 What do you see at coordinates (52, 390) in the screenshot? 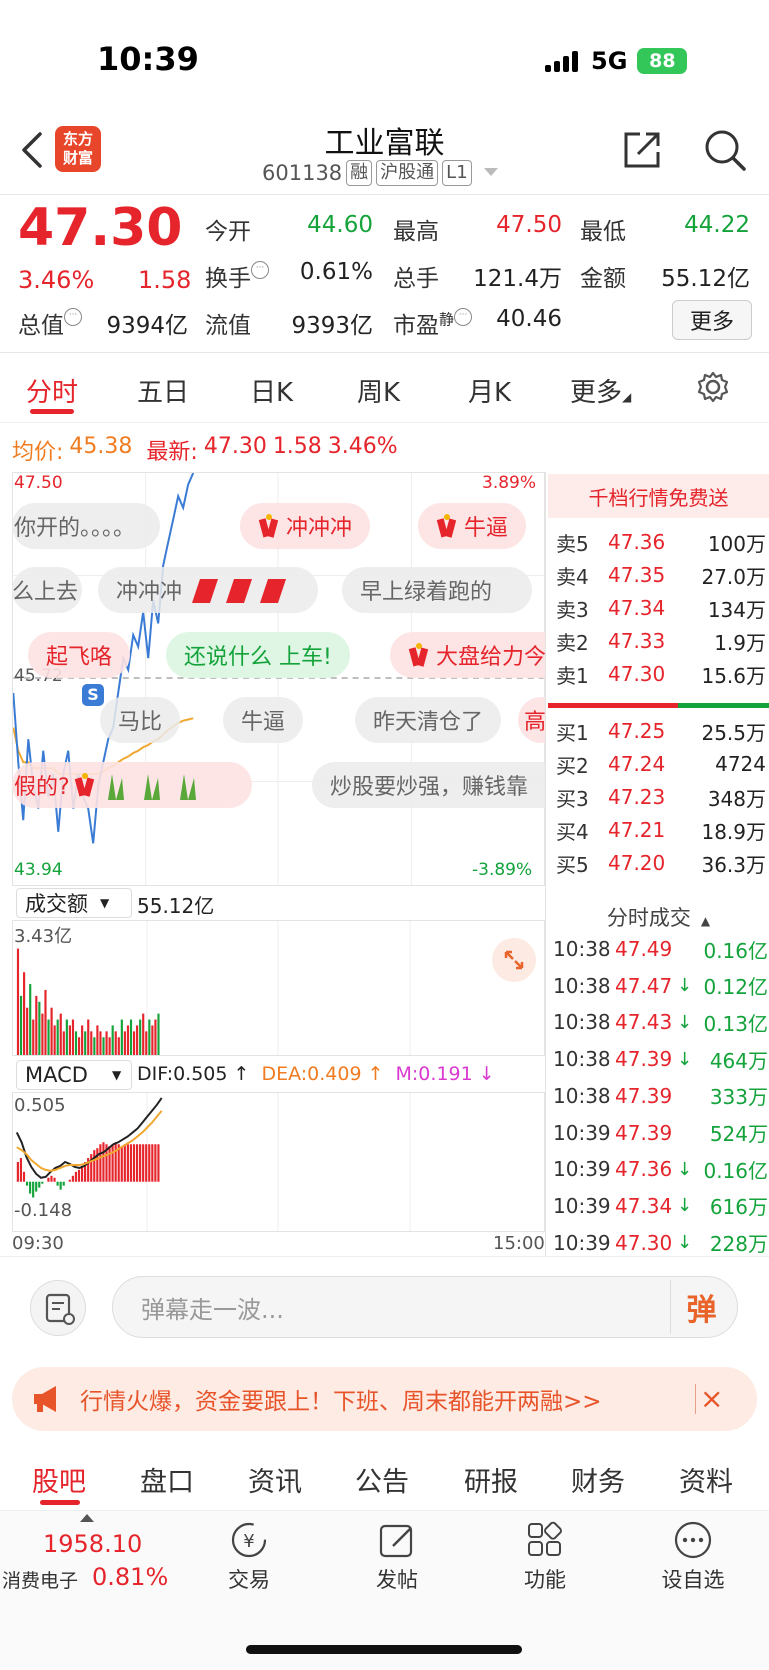
I see `tab-intraday: 分时` at bounding box center [52, 390].